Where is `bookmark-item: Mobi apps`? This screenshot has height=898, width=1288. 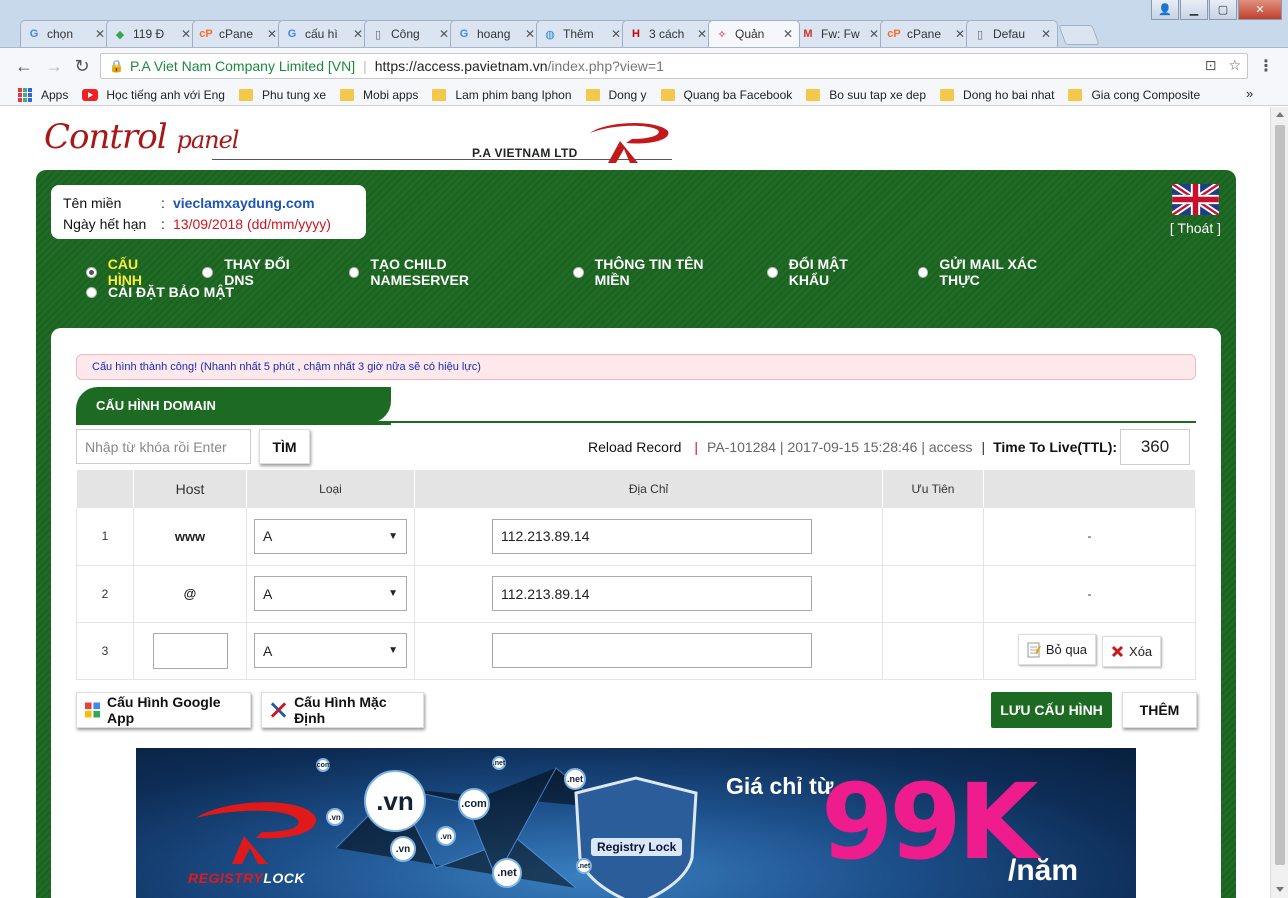 bookmark-item: Mobi apps is located at coordinates (379, 95).